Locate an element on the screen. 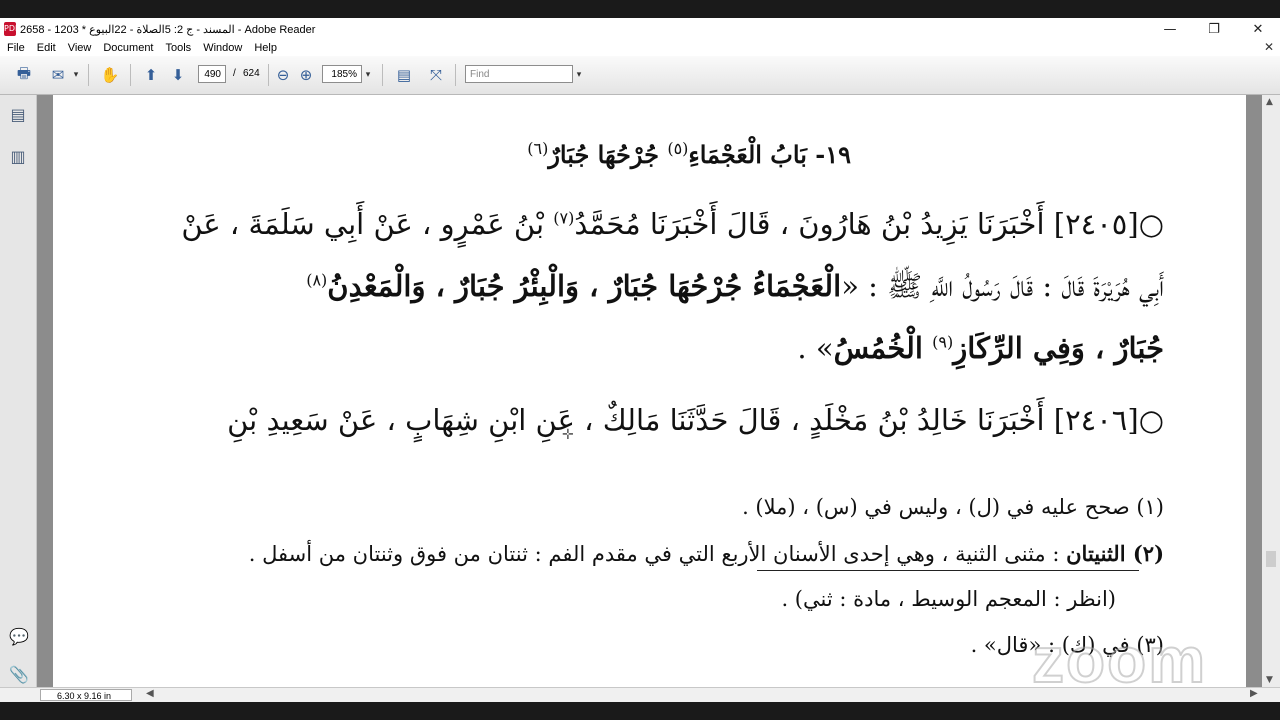 The width and height of the screenshot is (1280, 720). scroll-left-icon: ◀ is located at coordinates (150, 693).